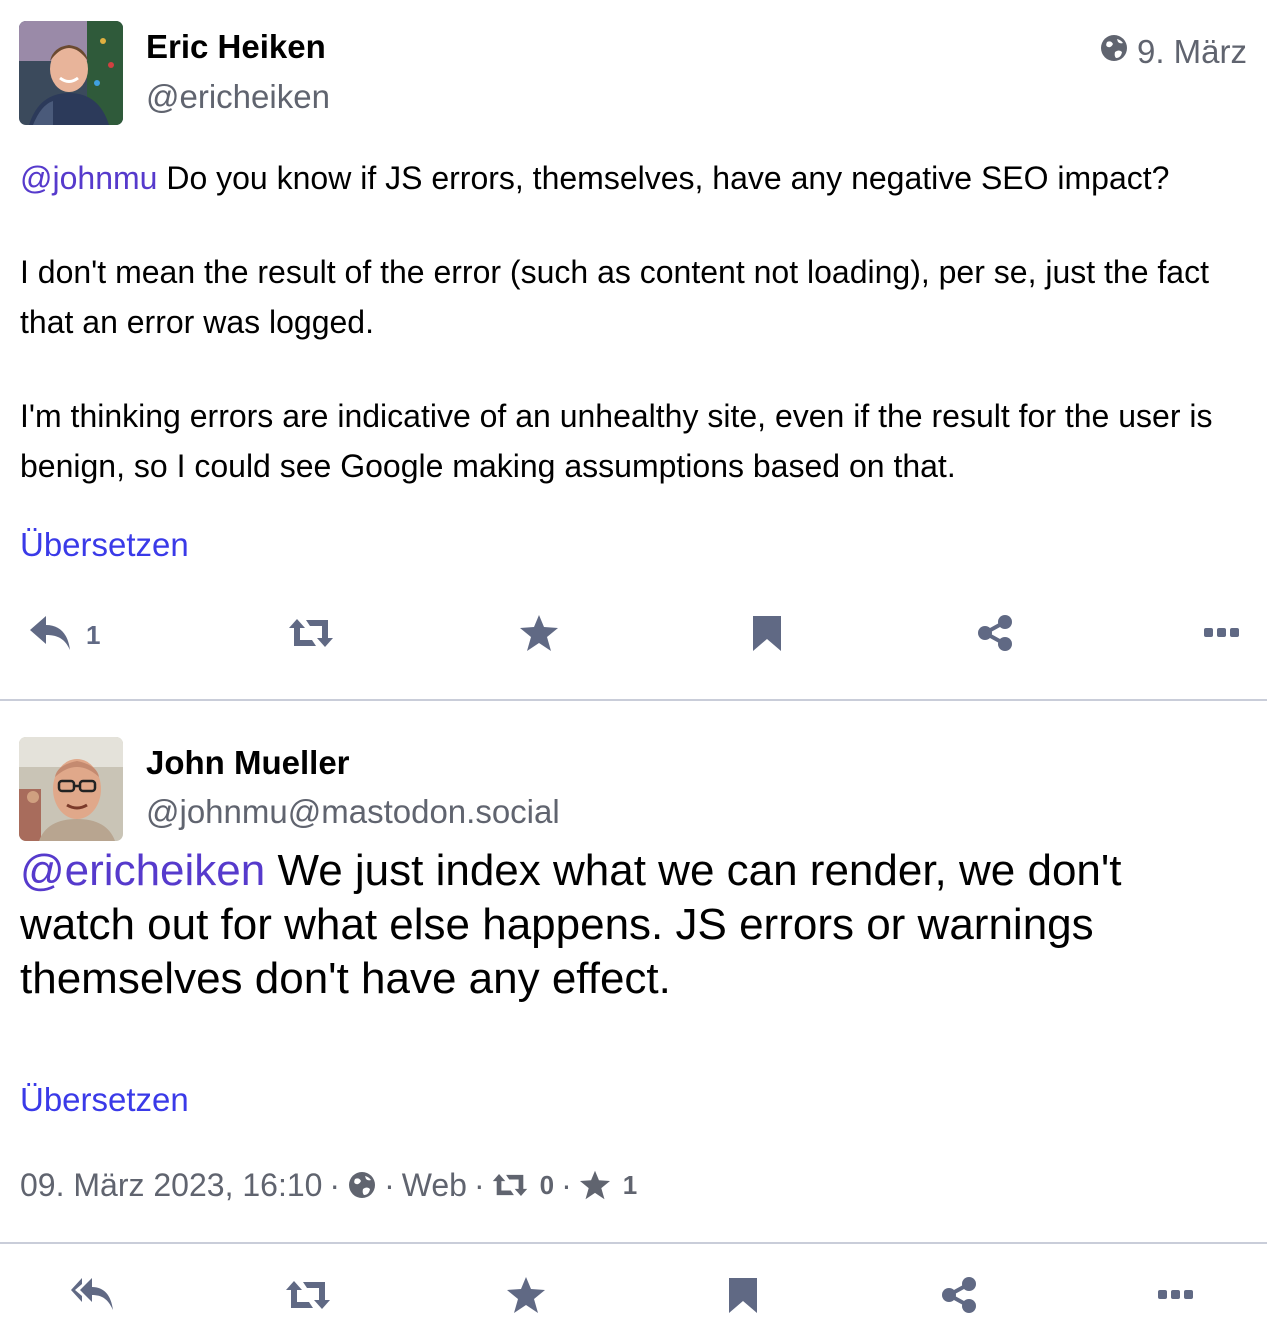 Image resolution: width=1267 pixels, height=1322 pixels. What do you see at coordinates (353, 812) in the screenshot?
I see `author-handle: @johnmu@mastodon.social` at bounding box center [353, 812].